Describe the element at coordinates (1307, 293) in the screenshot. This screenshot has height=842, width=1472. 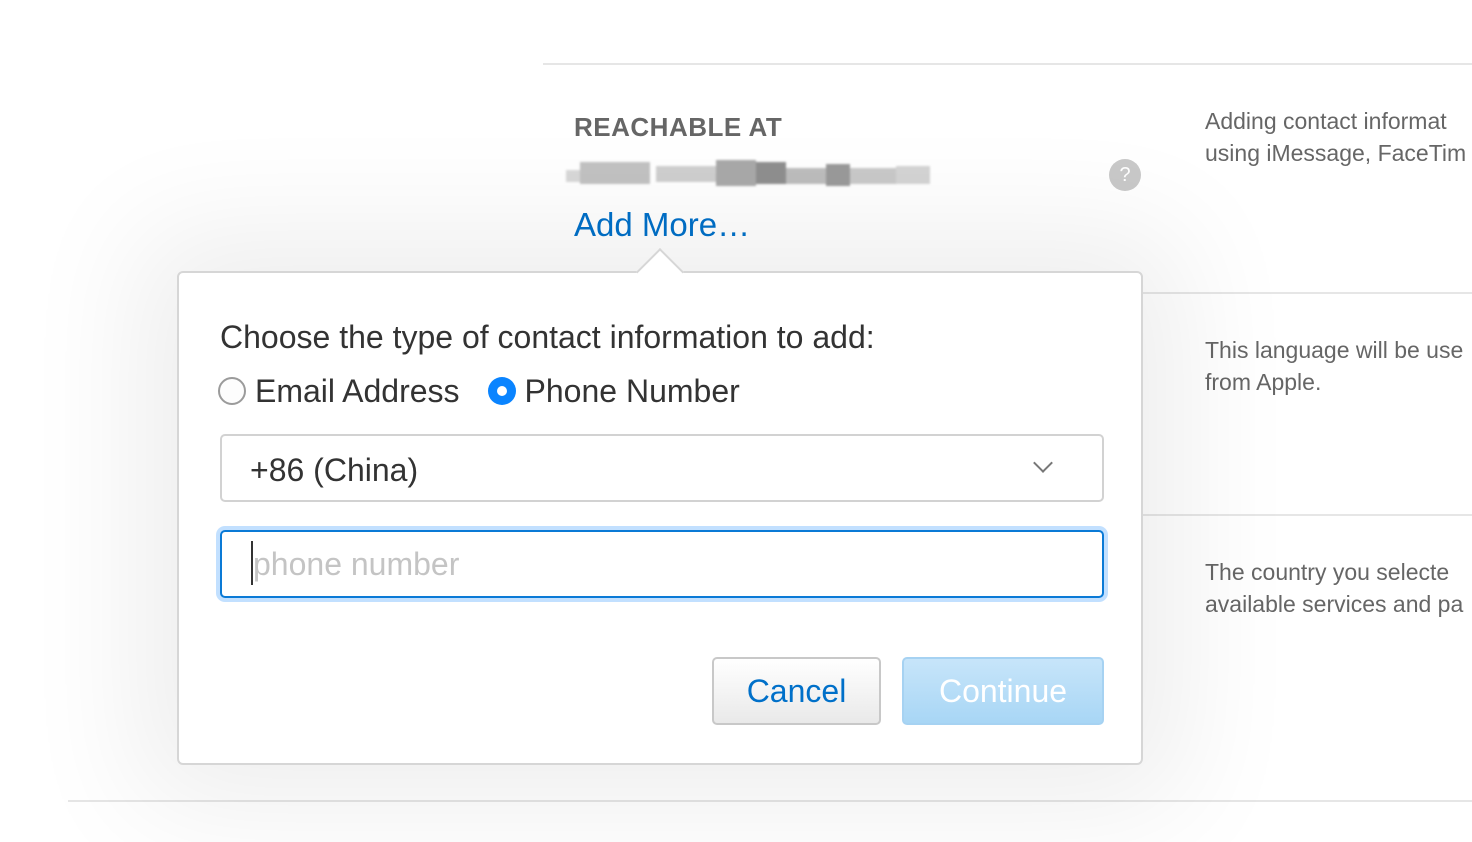
I see `section-divider-language` at that location.